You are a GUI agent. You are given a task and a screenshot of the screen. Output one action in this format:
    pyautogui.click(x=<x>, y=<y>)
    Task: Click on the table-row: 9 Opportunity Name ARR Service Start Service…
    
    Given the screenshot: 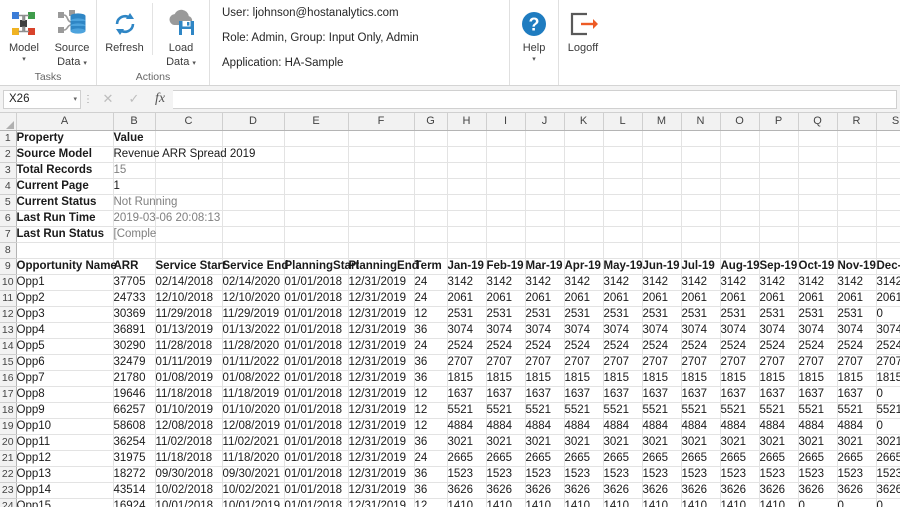 What is the action you would take?
    pyautogui.click(x=450, y=266)
    